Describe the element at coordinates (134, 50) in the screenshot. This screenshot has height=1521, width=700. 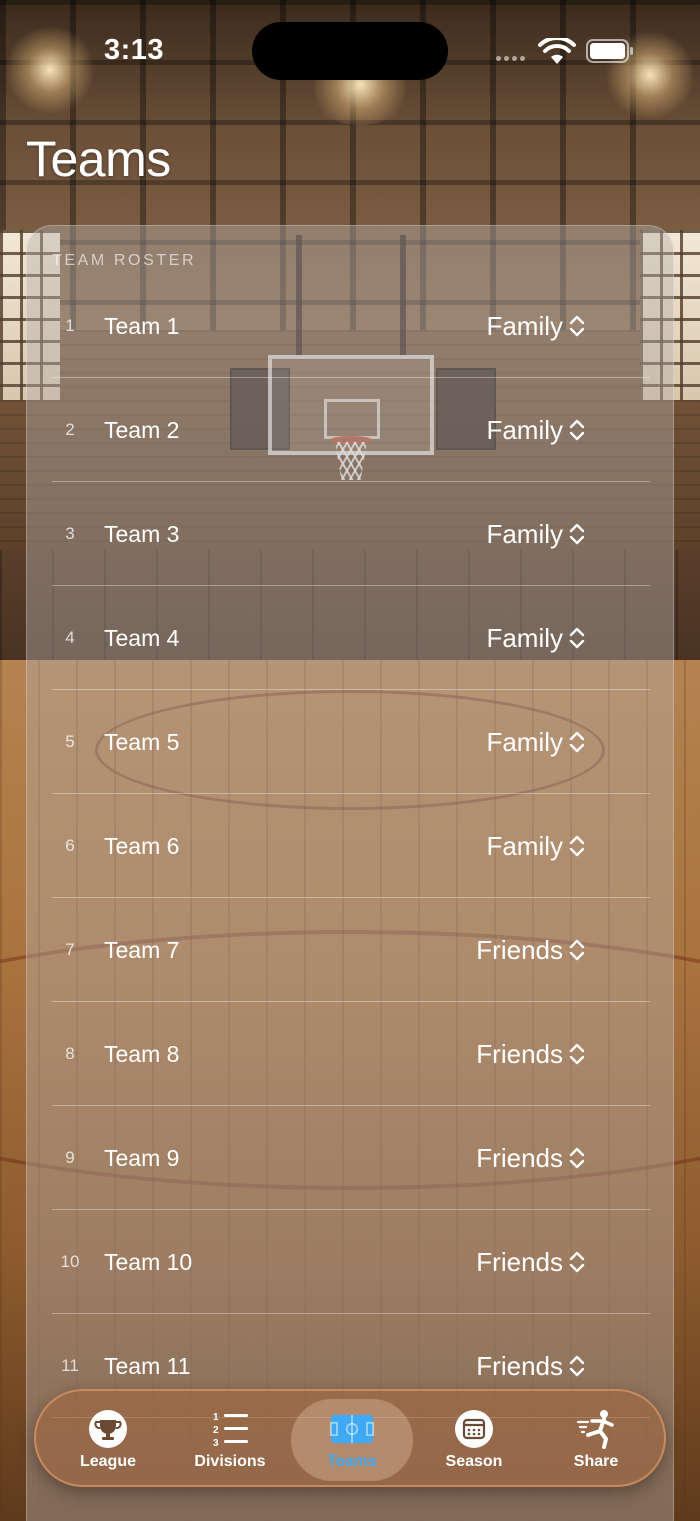
I see `status-time: 3:13` at that location.